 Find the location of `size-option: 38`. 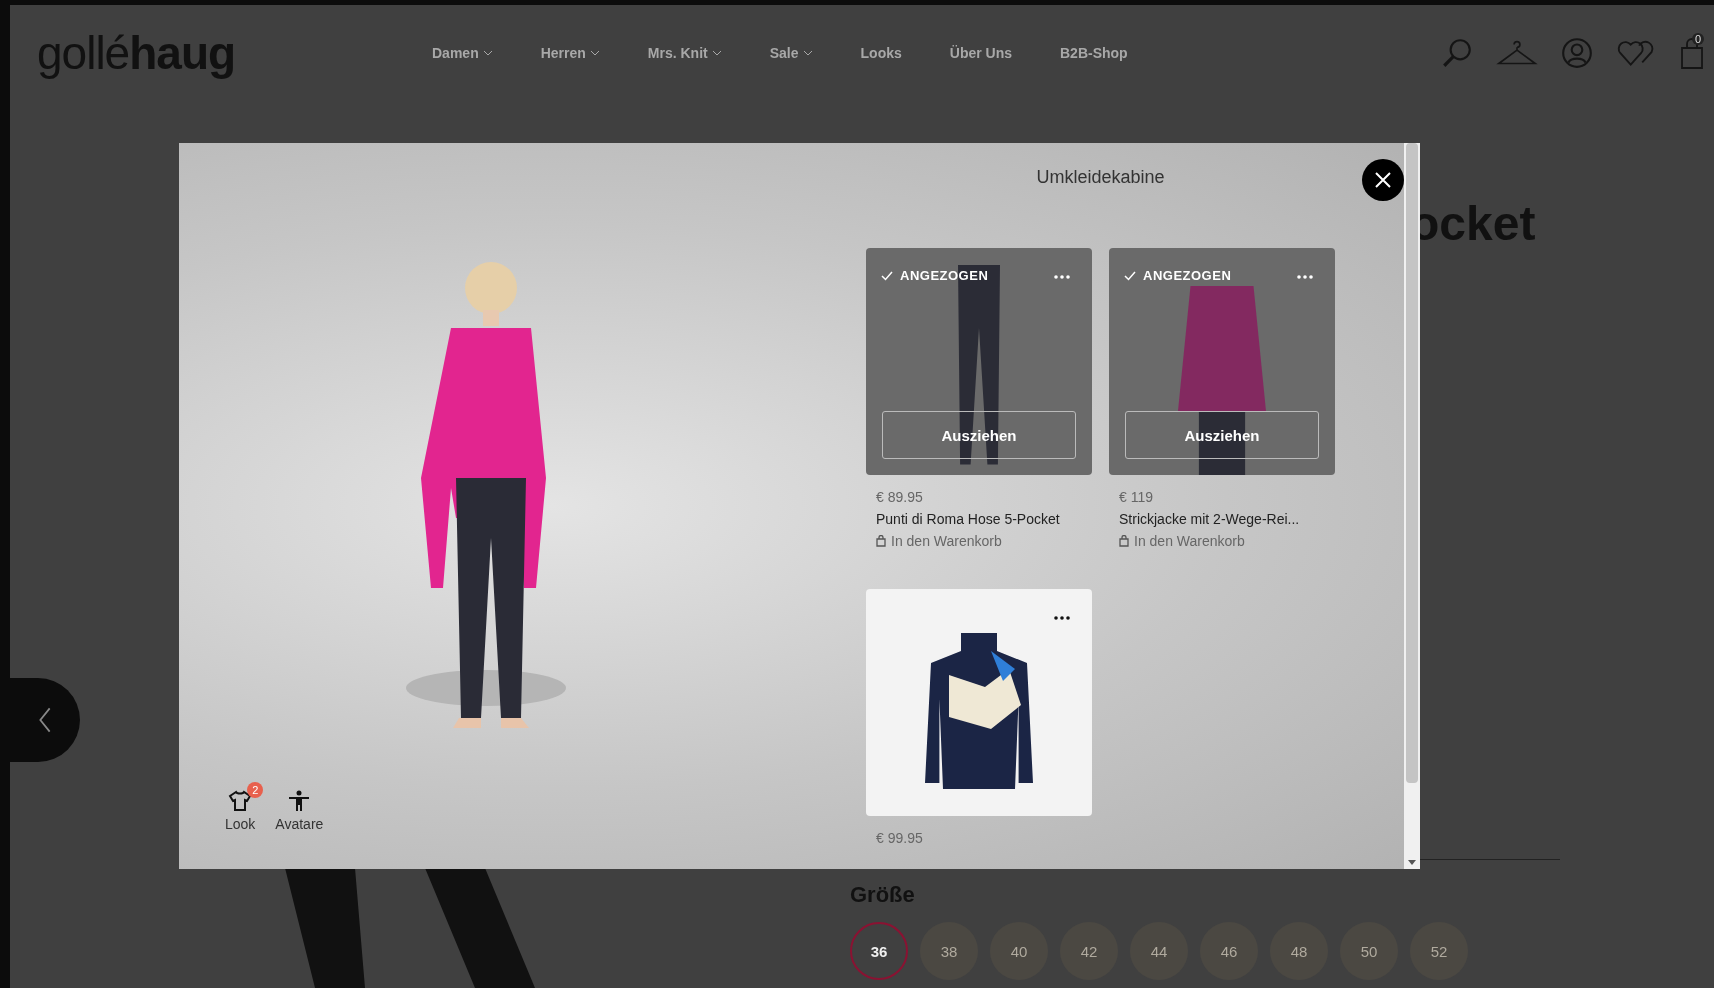

size-option: 38 is located at coordinates (949, 951).